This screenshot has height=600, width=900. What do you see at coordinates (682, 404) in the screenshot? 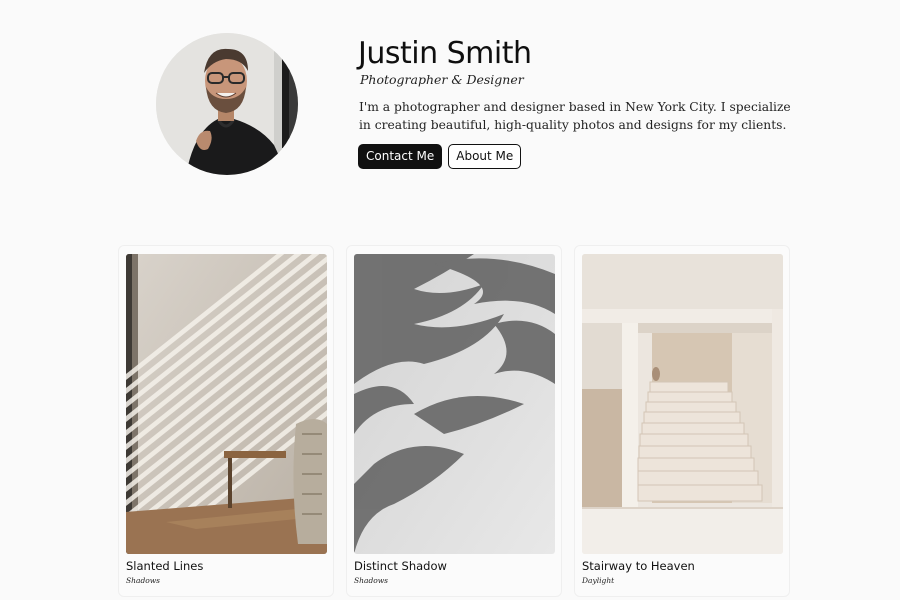
I see `photo-stairway-to-heaven` at bounding box center [682, 404].